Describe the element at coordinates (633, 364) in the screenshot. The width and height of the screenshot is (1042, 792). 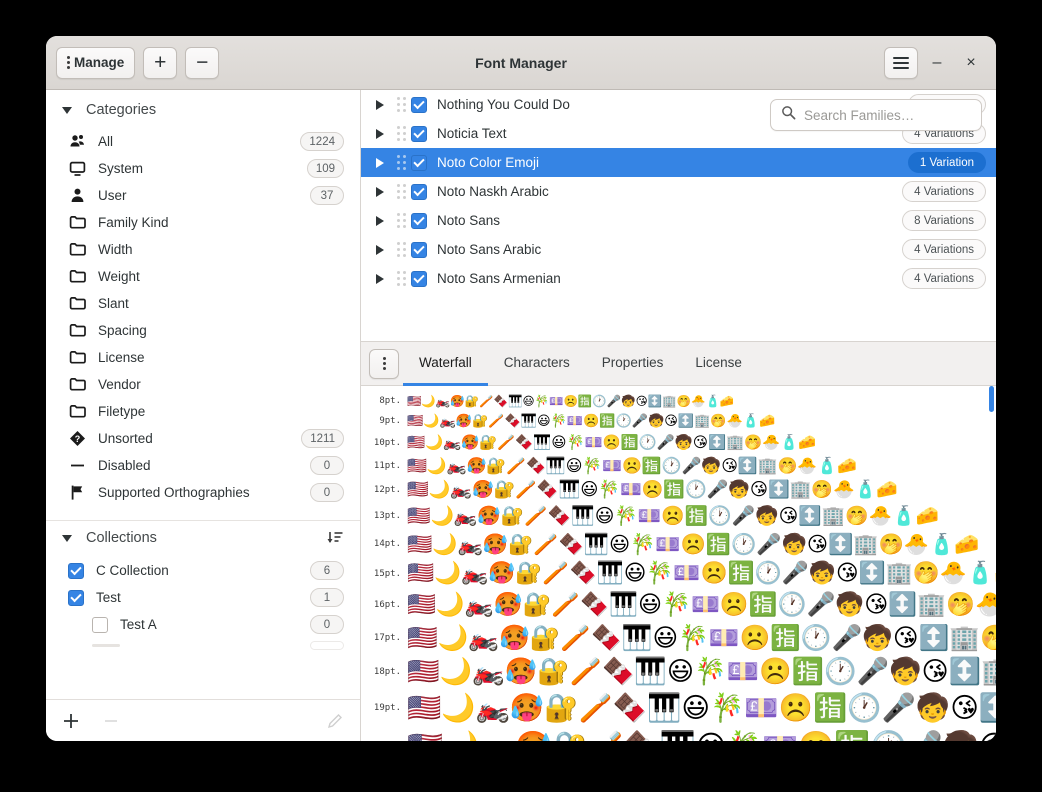
I see `tab-properties: Properties` at that location.